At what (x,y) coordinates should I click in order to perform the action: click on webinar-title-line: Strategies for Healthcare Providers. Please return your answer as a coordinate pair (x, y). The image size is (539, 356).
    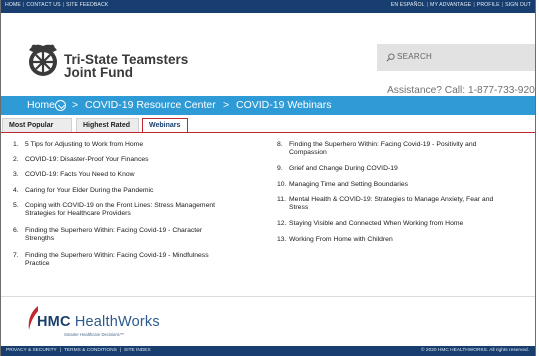
    Looking at the image, I should click on (78, 214).